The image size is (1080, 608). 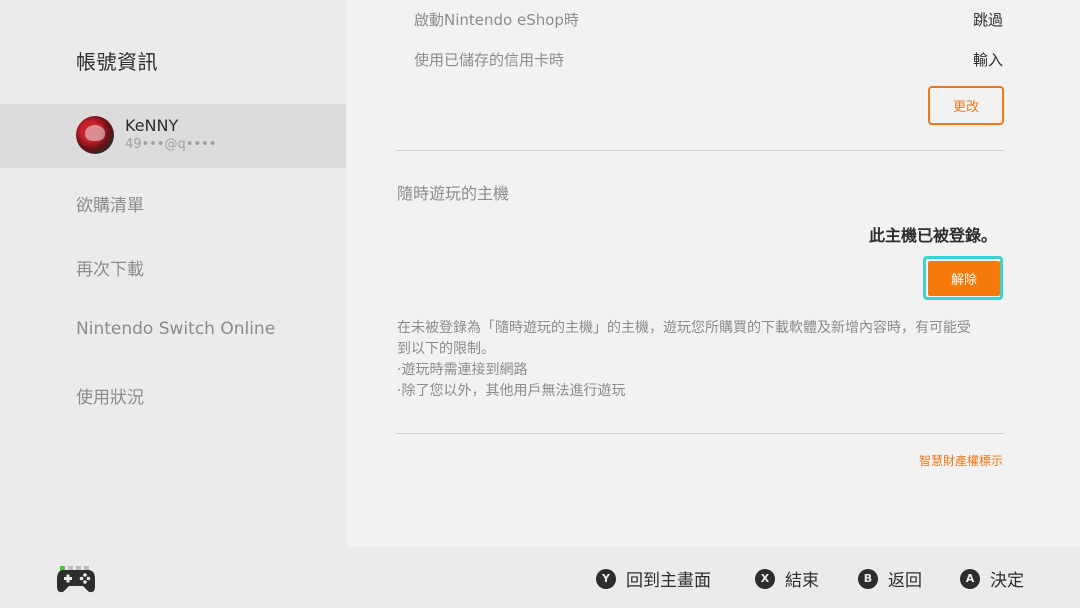 What do you see at coordinates (489, 60) in the screenshot?
I see `setting-label-saved-card: 使用已儲存的信用卡時` at bounding box center [489, 60].